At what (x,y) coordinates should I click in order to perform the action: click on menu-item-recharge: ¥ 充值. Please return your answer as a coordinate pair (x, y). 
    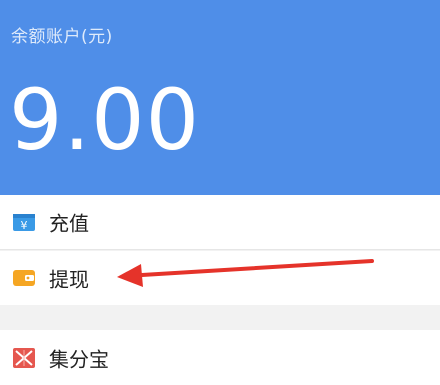
    Looking at the image, I should click on (220, 222).